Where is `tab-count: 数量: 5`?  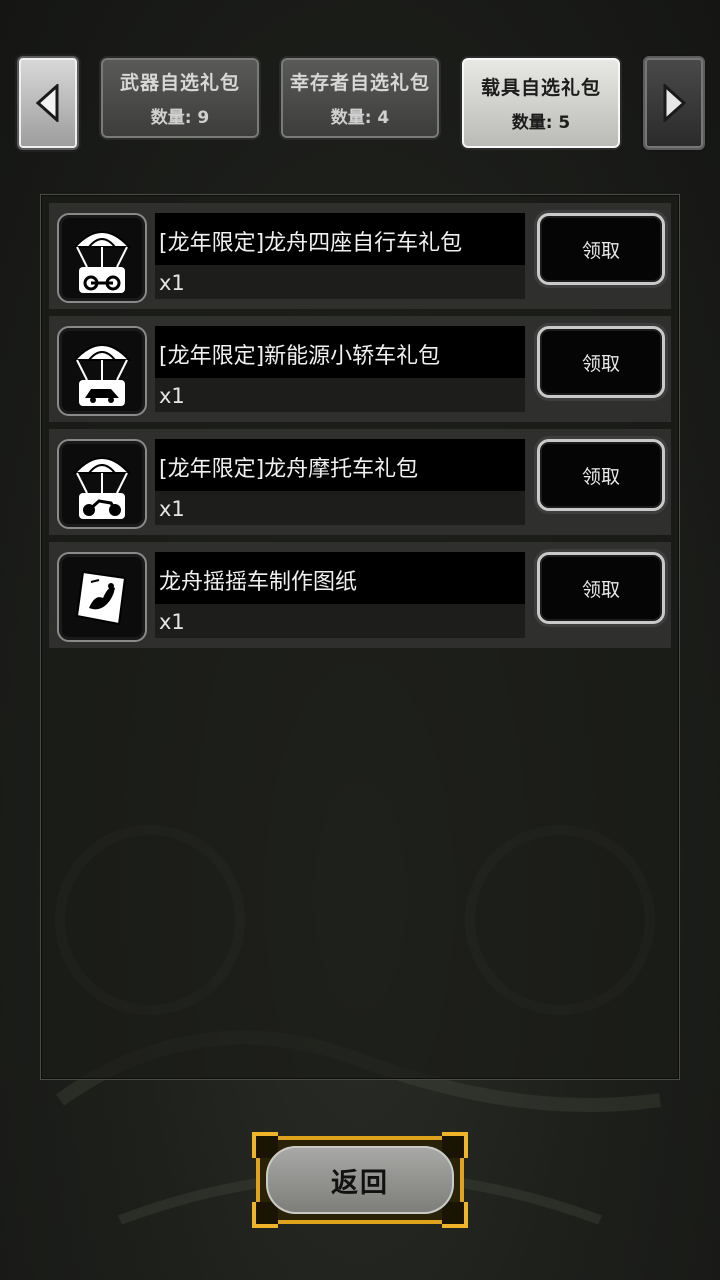 tab-count: 数量: 5 is located at coordinates (541, 123).